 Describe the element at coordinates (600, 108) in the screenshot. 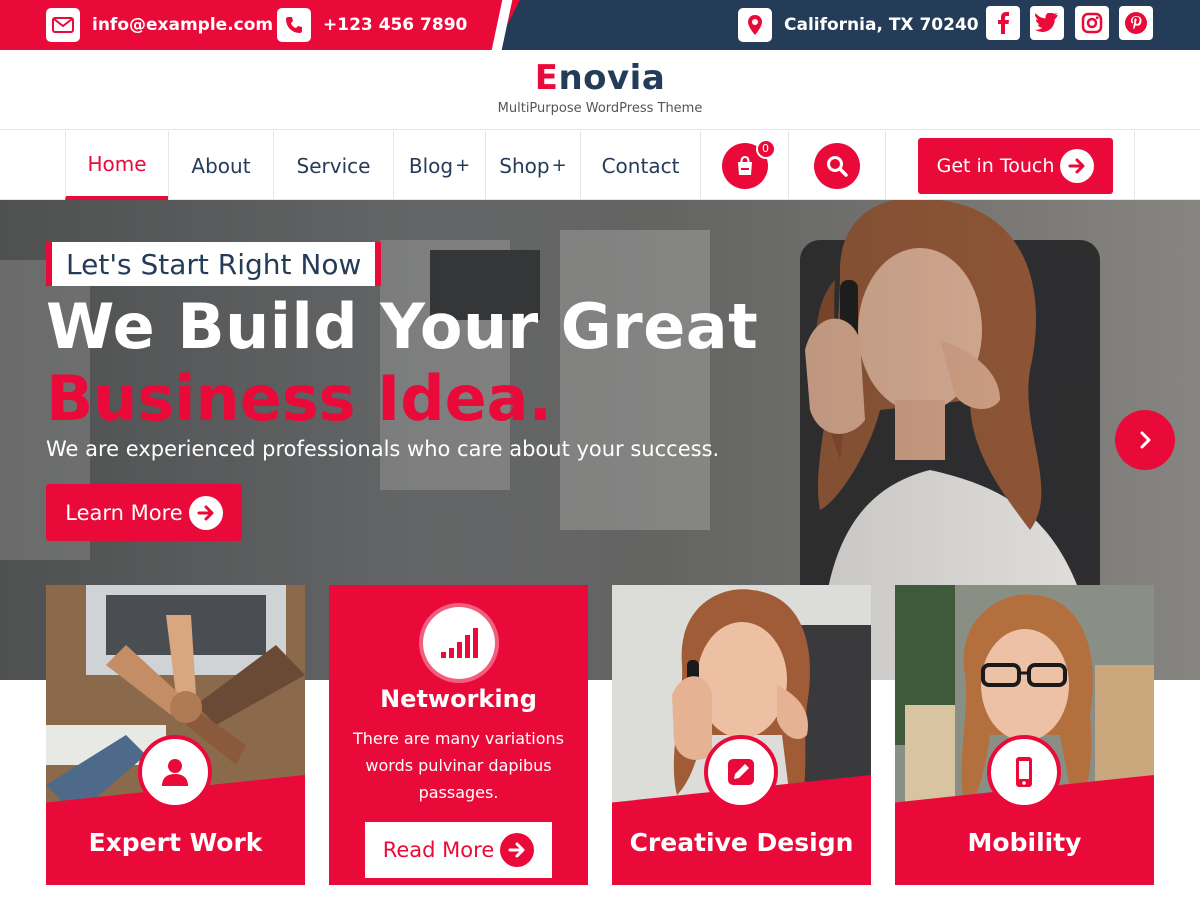

I see `site-tagline: MultiPurpose WordPress Theme` at that location.